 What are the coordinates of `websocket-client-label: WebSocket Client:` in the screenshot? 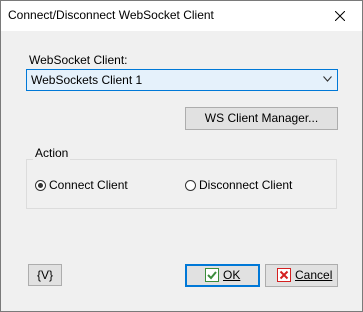 It's located at (78, 60).